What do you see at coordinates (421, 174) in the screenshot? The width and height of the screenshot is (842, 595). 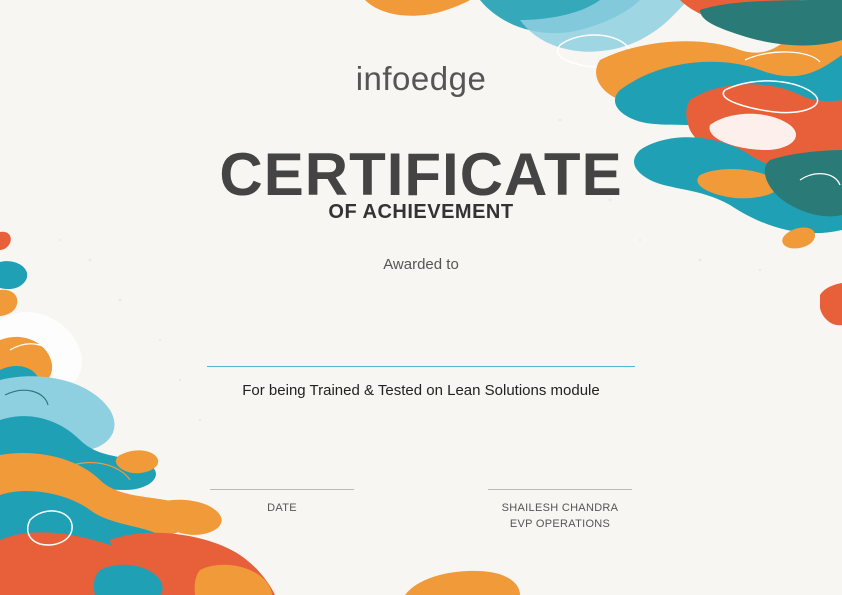 I see `certificate-title: CERTIFICATE` at bounding box center [421, 174].